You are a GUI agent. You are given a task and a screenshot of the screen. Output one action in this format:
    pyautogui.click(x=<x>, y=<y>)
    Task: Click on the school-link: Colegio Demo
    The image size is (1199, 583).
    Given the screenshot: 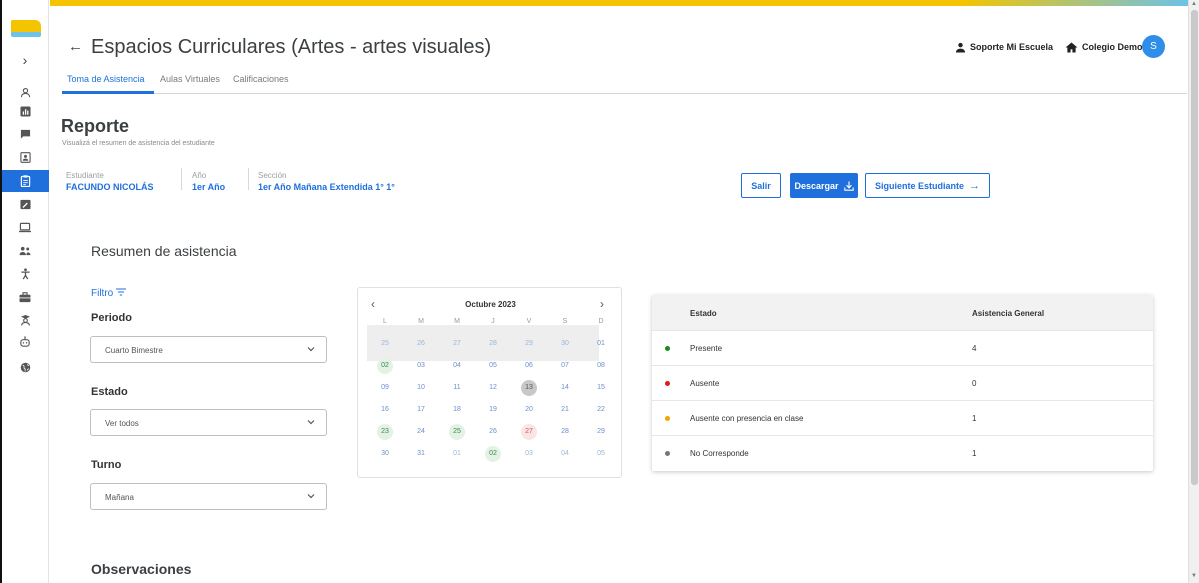 What is the action you would take?
    pyautogui.click(x=1104, y=47)
    